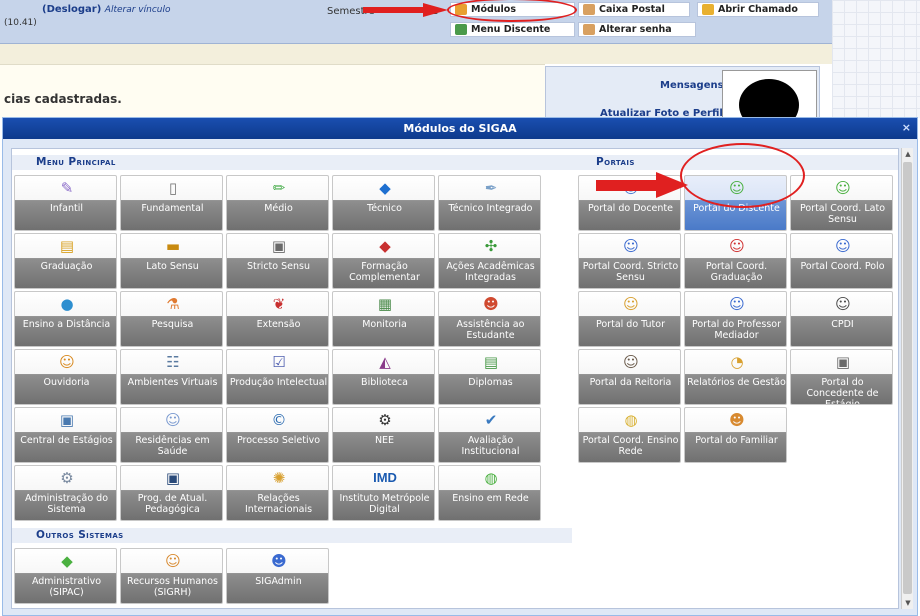  I want to click on tile-sigadmin: ☻ SIGAdmin, so click(277, 576).